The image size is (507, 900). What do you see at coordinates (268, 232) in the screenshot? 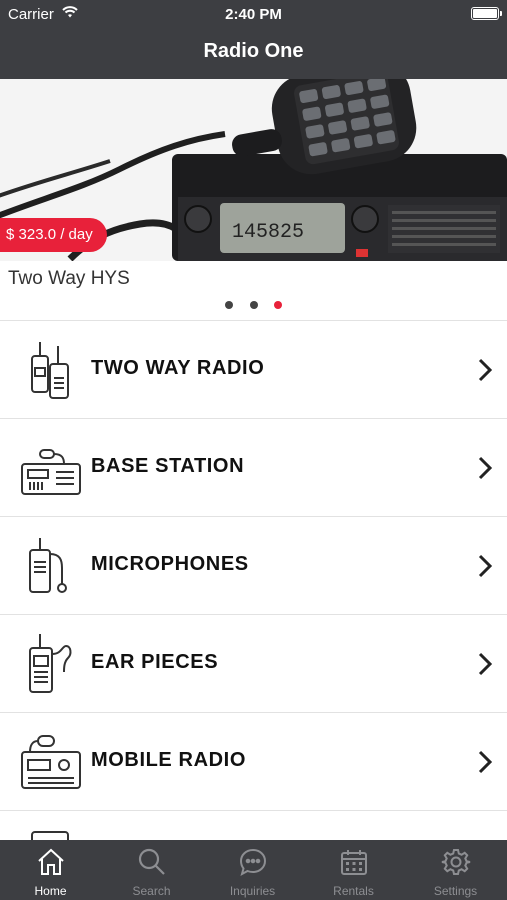
I see `svg-text: 145825` at bounding box center [268, 232].